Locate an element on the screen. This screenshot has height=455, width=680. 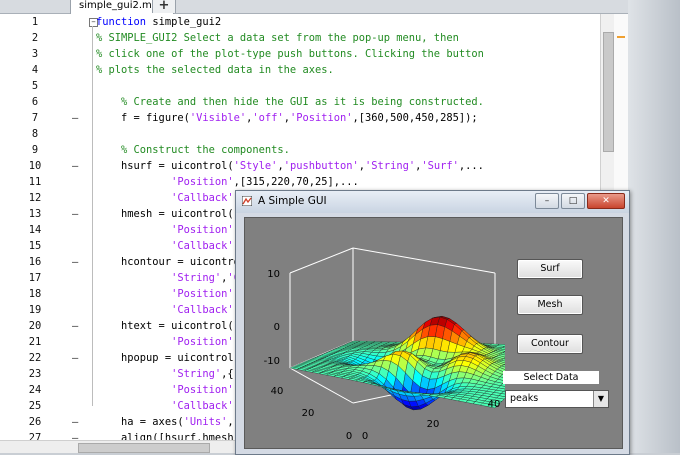
window-controls: – □ ✕ is located at coordinates (580, 201).